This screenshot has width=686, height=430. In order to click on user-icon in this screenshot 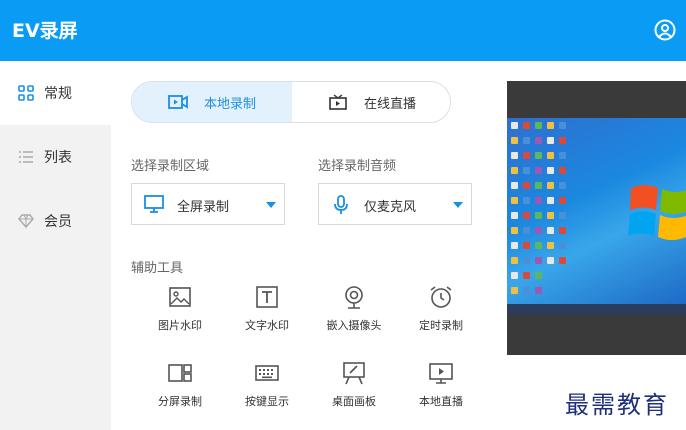, I will do `click(665, 30)`.